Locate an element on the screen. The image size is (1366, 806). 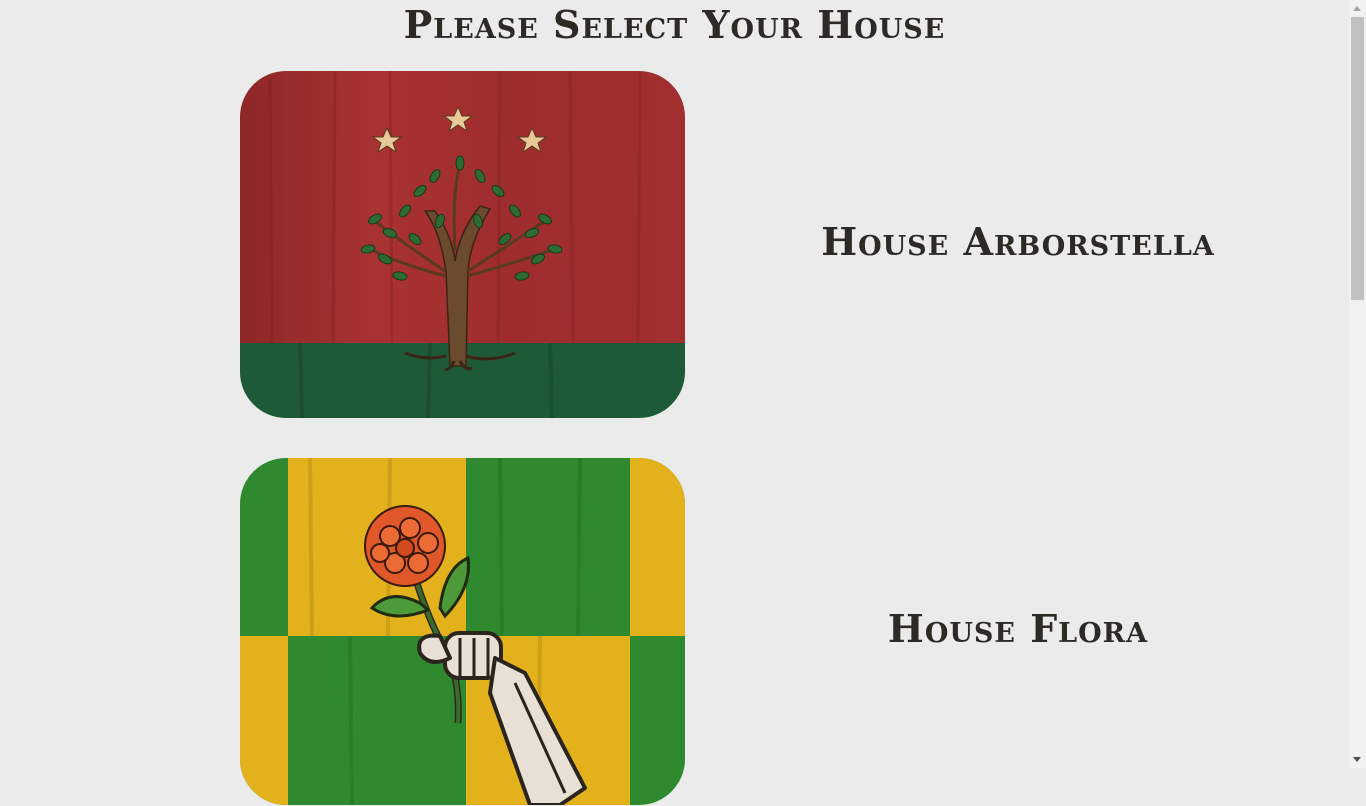
vertical-scrollbar is located at coordinates (1357, 384).